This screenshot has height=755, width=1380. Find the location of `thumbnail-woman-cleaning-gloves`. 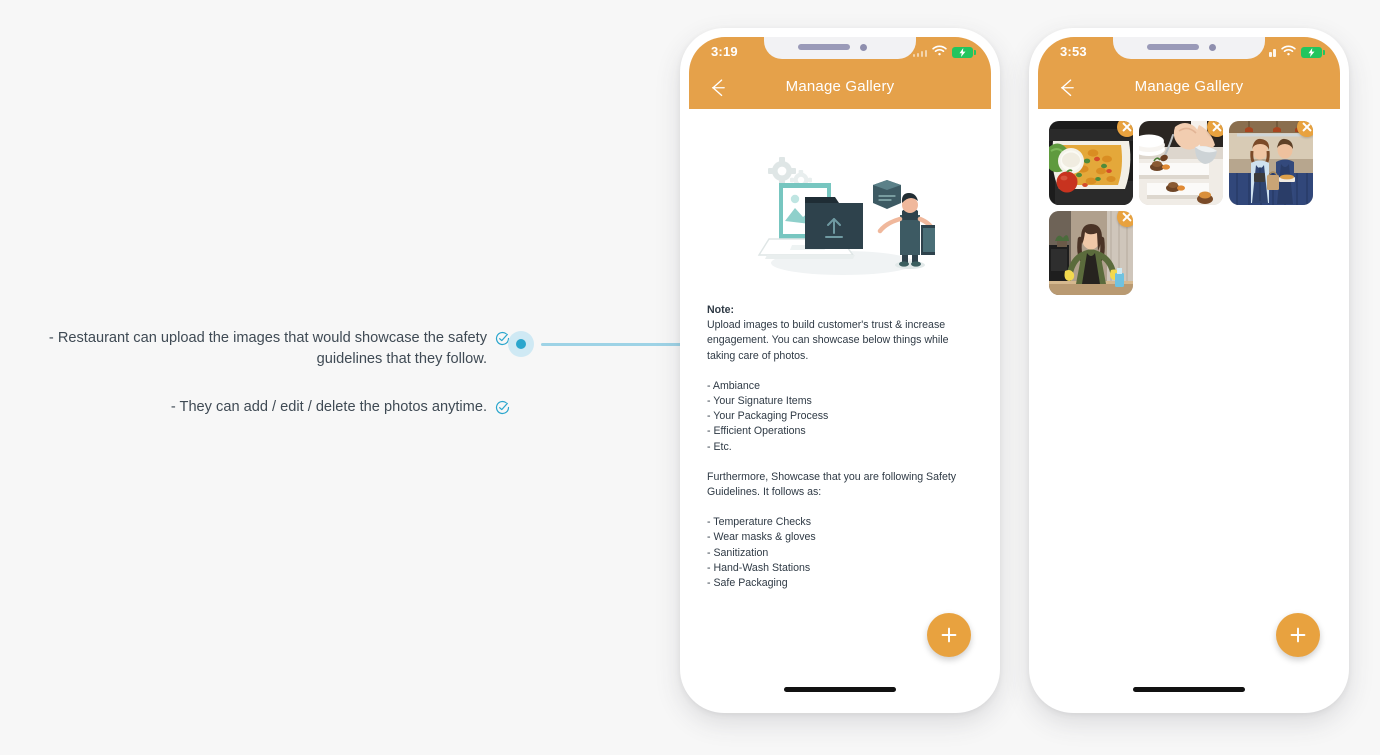

thumbnail-woman-cleaning-gloves is located at coordinates (1091, 253).